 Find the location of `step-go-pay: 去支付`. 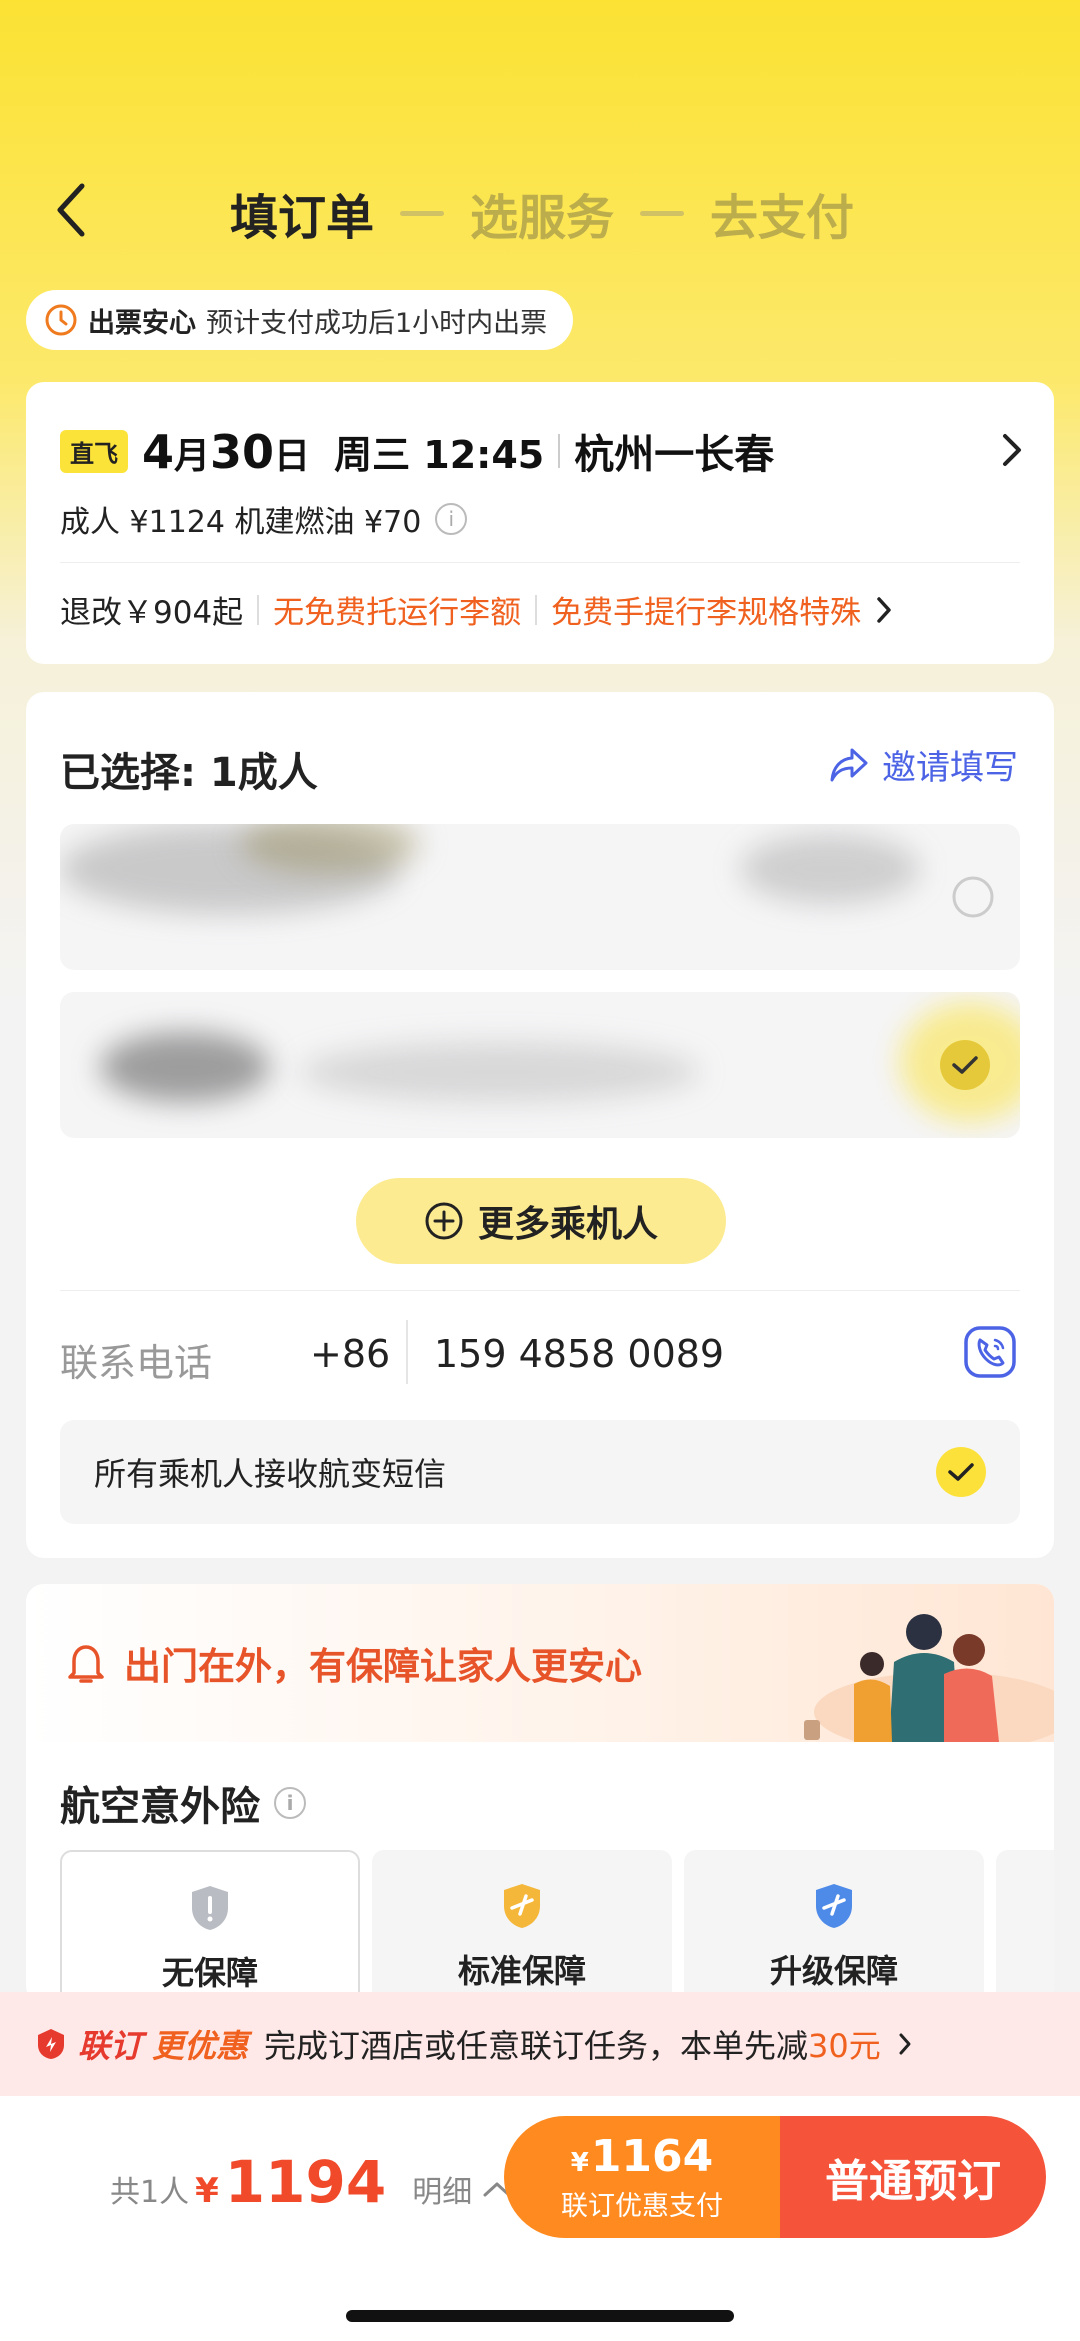

step-go-pay: 去支付 is located at coordinates (782, 218).